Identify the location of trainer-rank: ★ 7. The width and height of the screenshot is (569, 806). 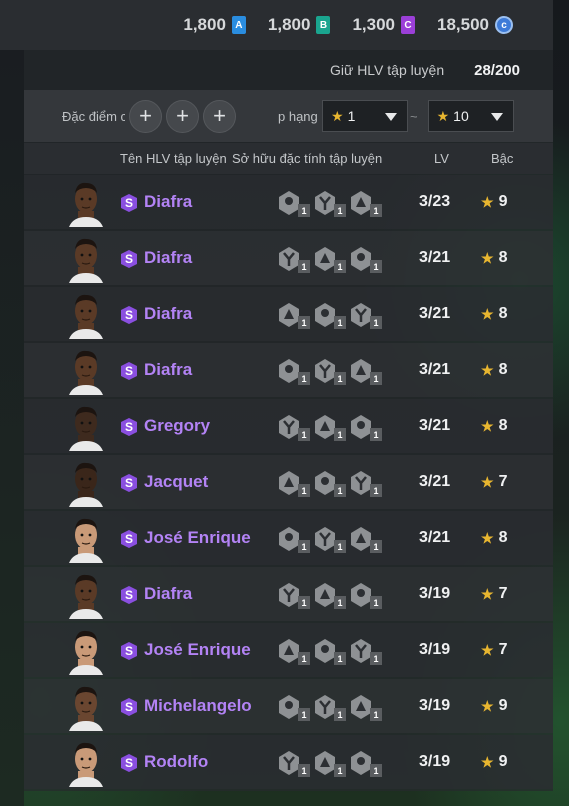
(494, 650).